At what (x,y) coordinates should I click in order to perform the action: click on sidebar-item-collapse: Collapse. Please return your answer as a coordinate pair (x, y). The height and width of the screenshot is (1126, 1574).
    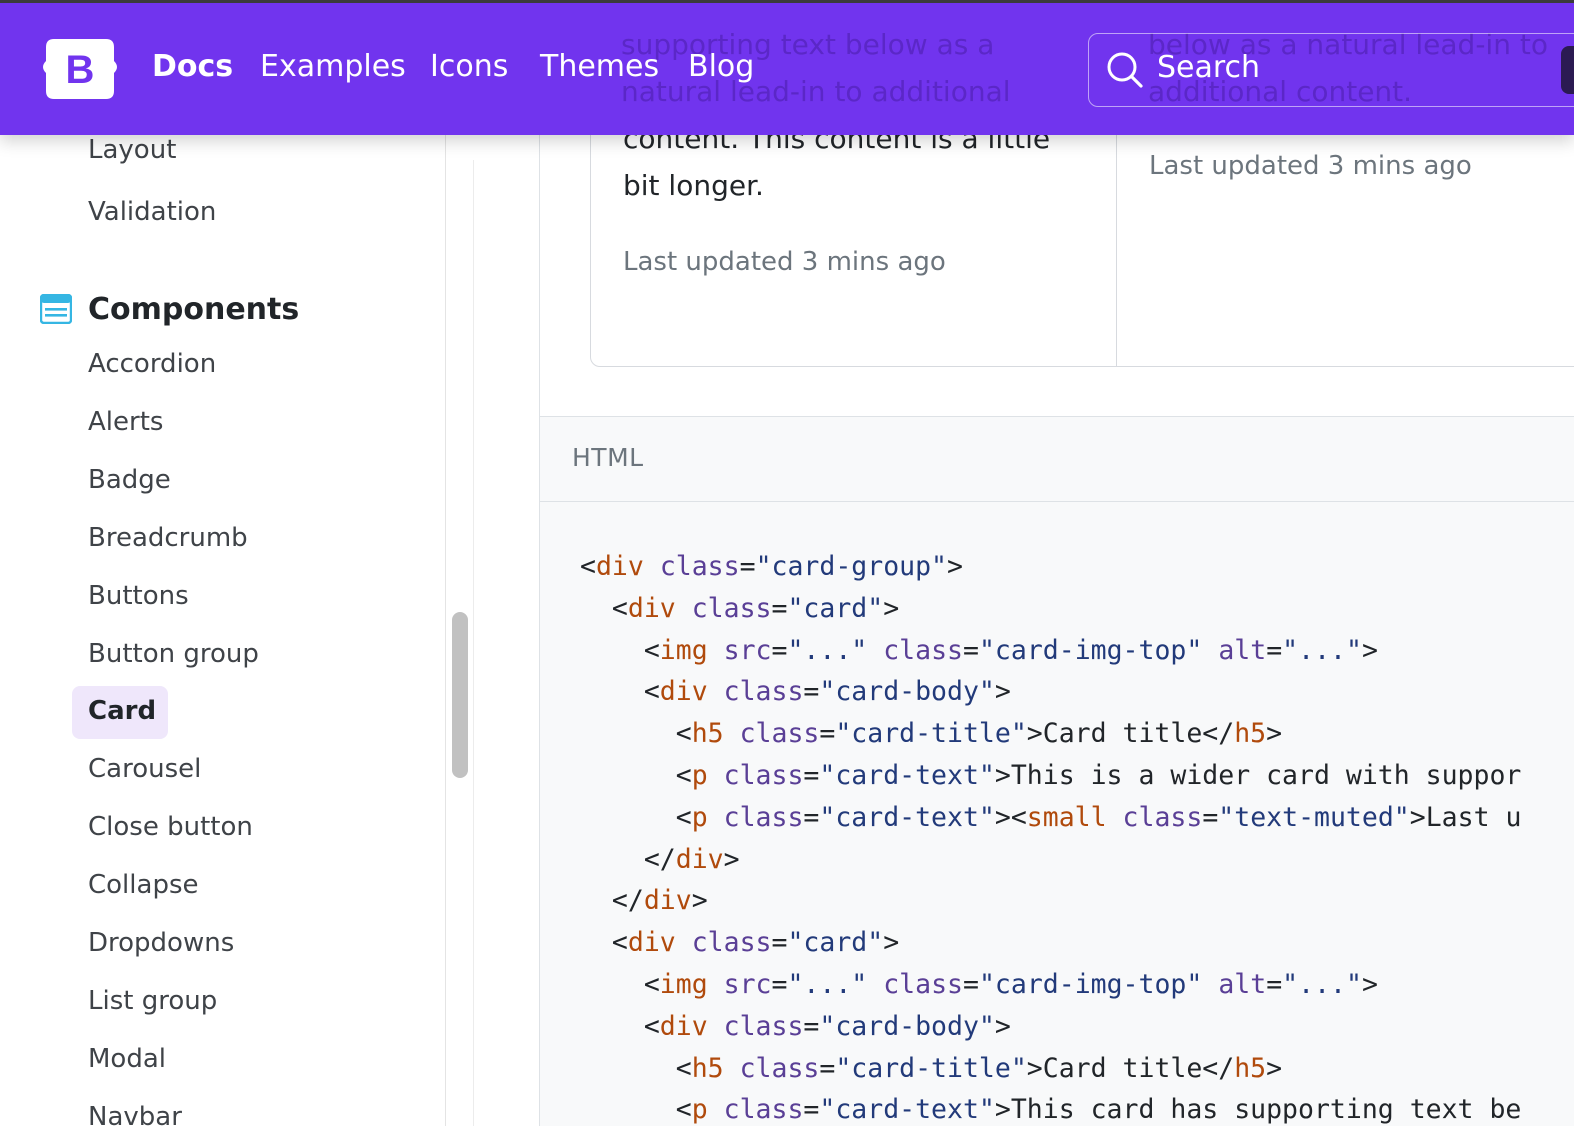
    Looking at the image, I should click on (143, 885).